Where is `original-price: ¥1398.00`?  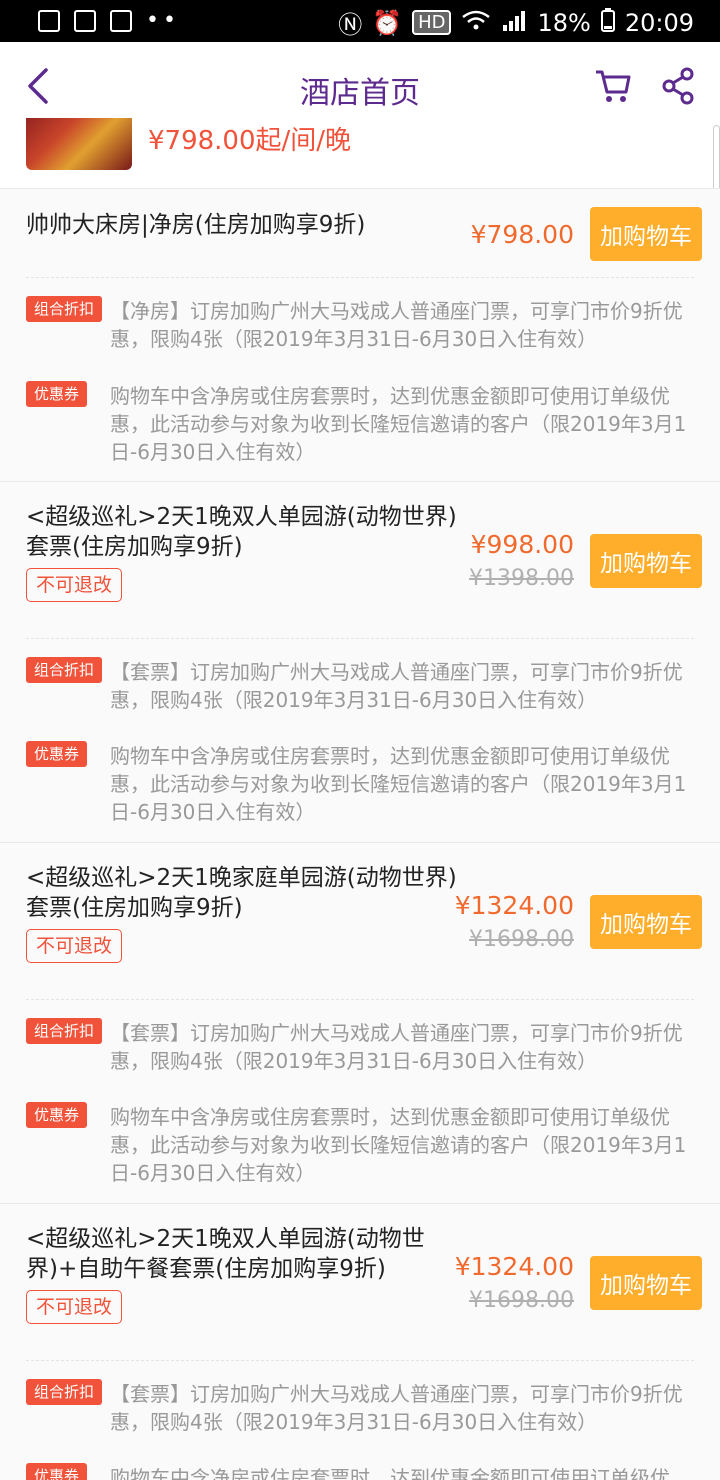 original-price: ¥1398.00 is located at coordinates (521, 578).